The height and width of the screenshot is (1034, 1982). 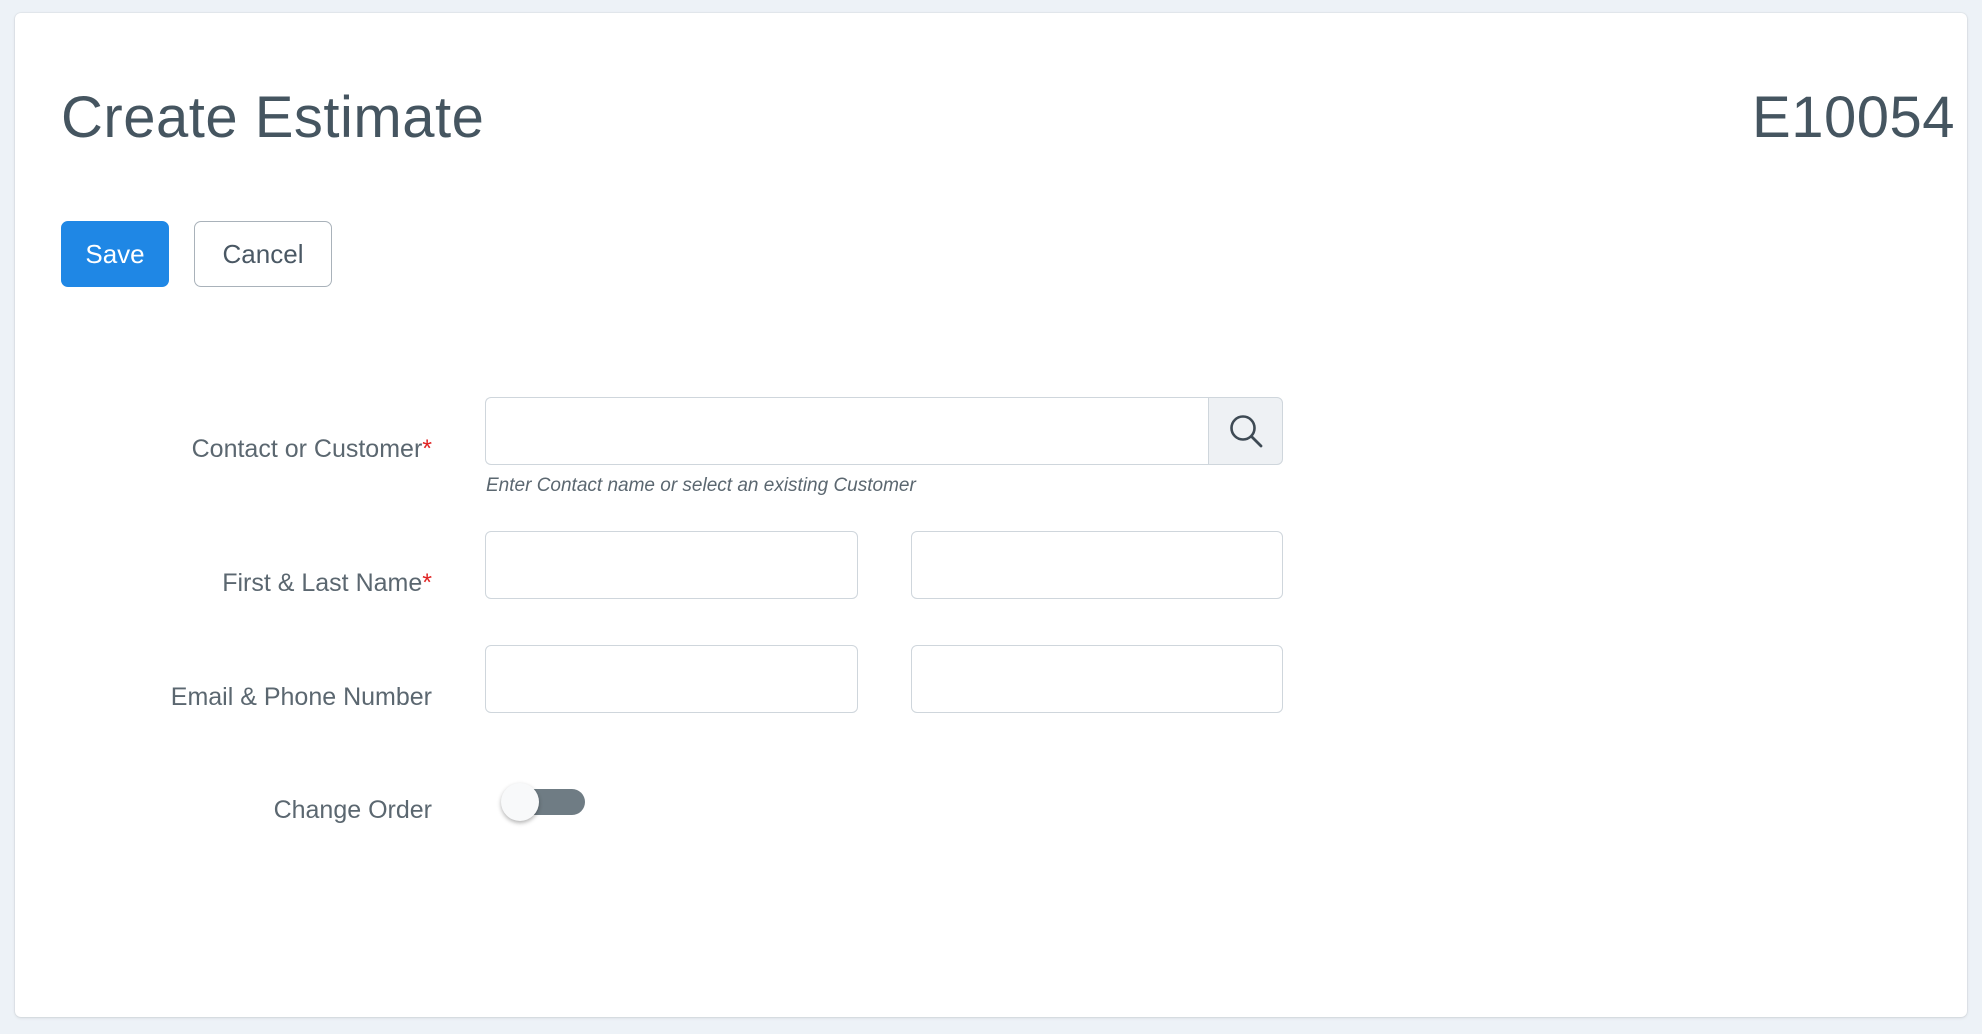 I want to click on change-order-toggle, so click(x=545, y=803).